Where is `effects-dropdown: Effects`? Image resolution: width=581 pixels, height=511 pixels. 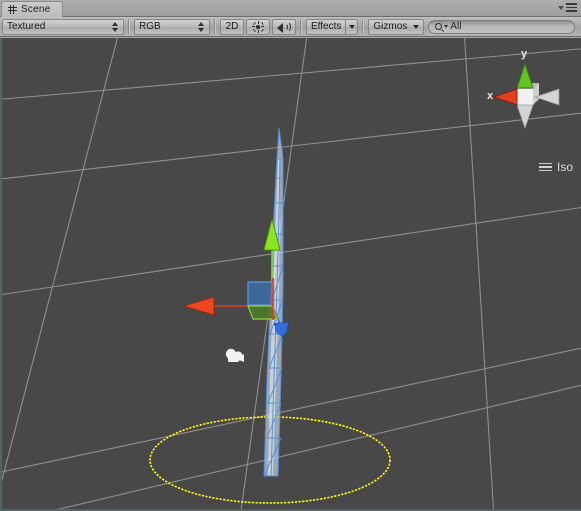
effects-dropdown: Effects is located at coordinates (332, 26).